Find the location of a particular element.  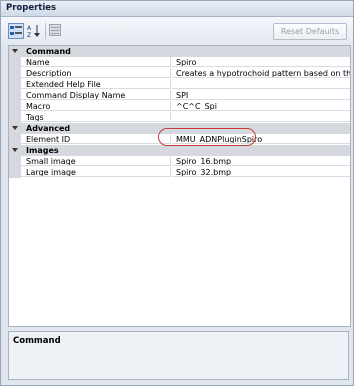

categorized-view-icon is located at coordinates (16, 30).